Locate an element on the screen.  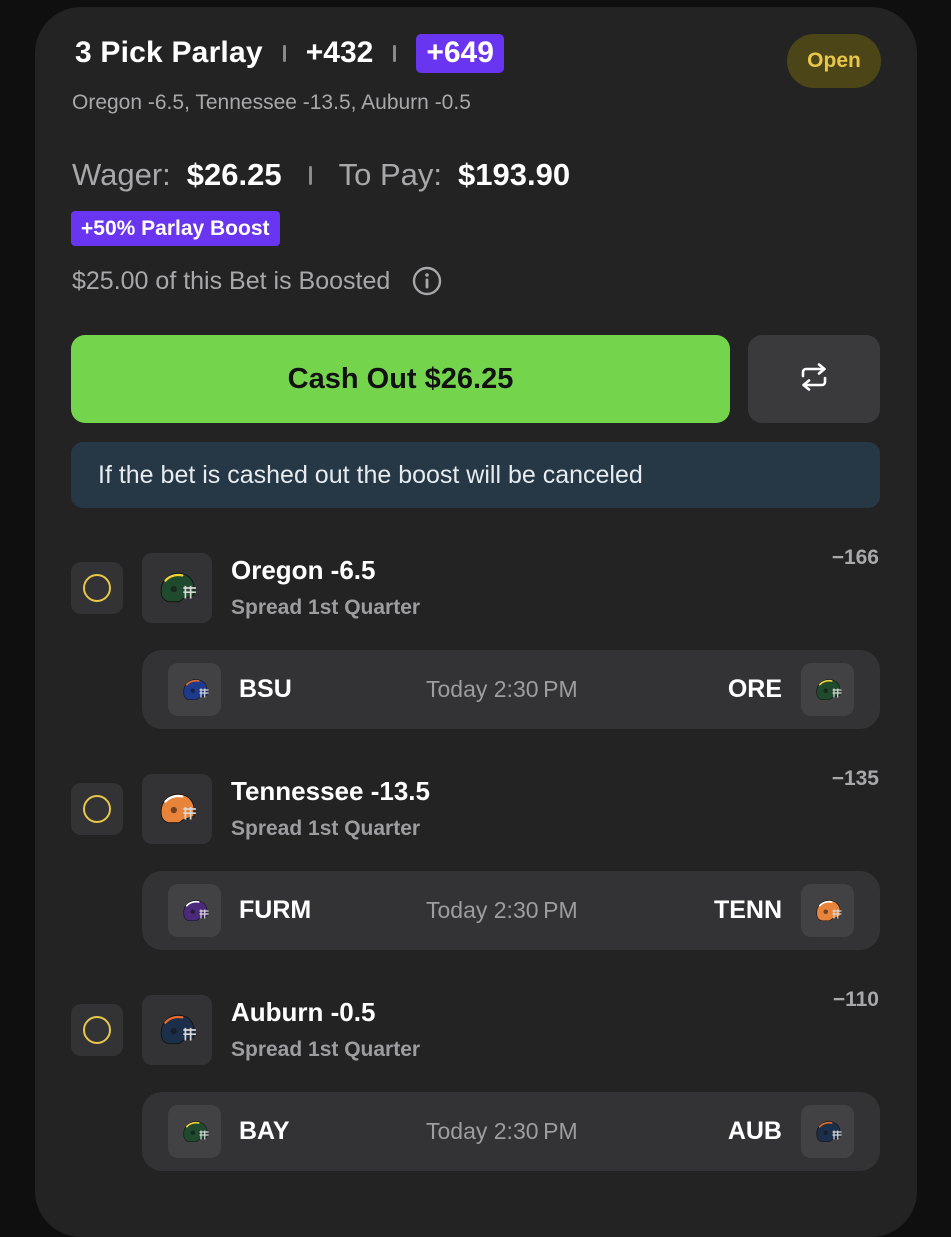
boosted-note: $25.00 of this Bet is Boosted is located at coordinates (257, 281).